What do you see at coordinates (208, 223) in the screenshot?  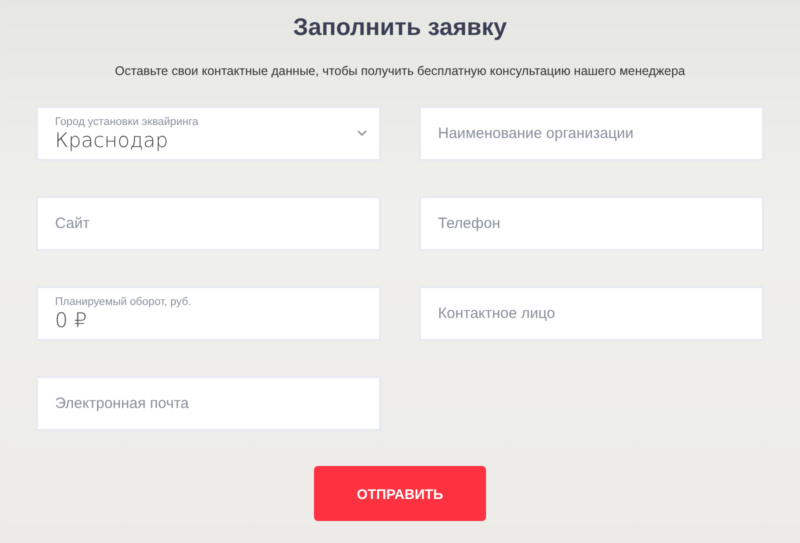 I see `input-field: Сайт` at bounding box center [208, 223].